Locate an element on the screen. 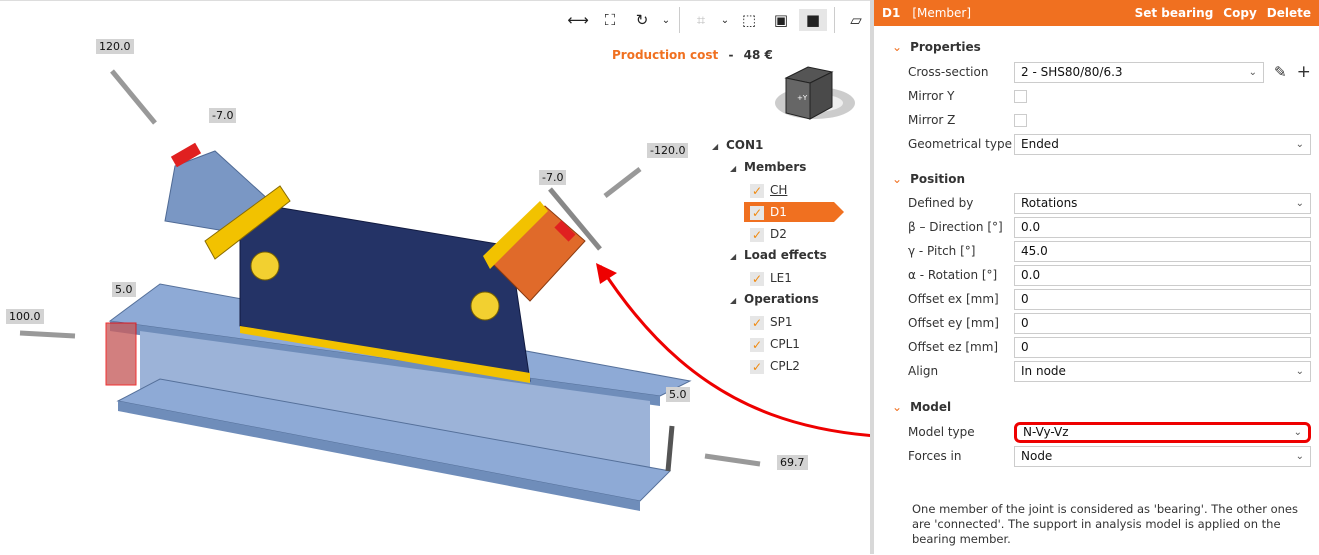  tree-group-load-effects: ◢ Load effects is located at coordinates (778, 255).